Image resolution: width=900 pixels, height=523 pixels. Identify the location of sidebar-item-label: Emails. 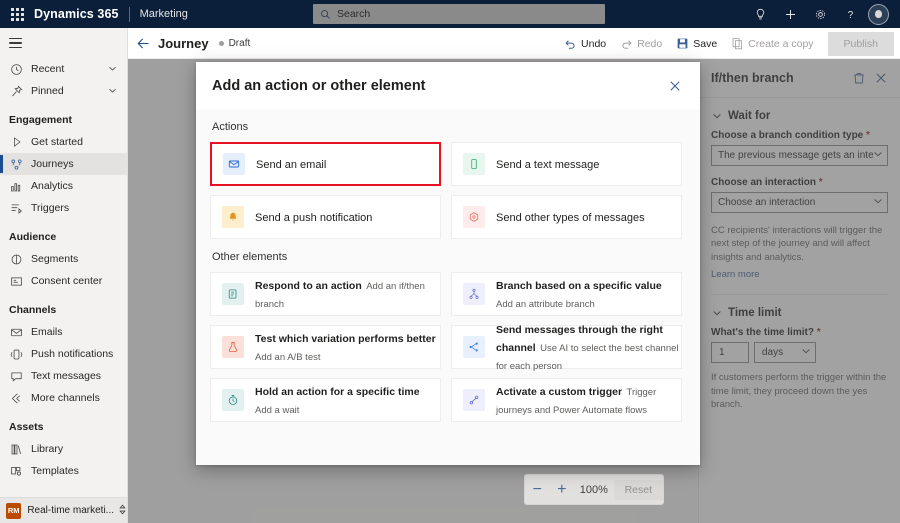
(47, 332).